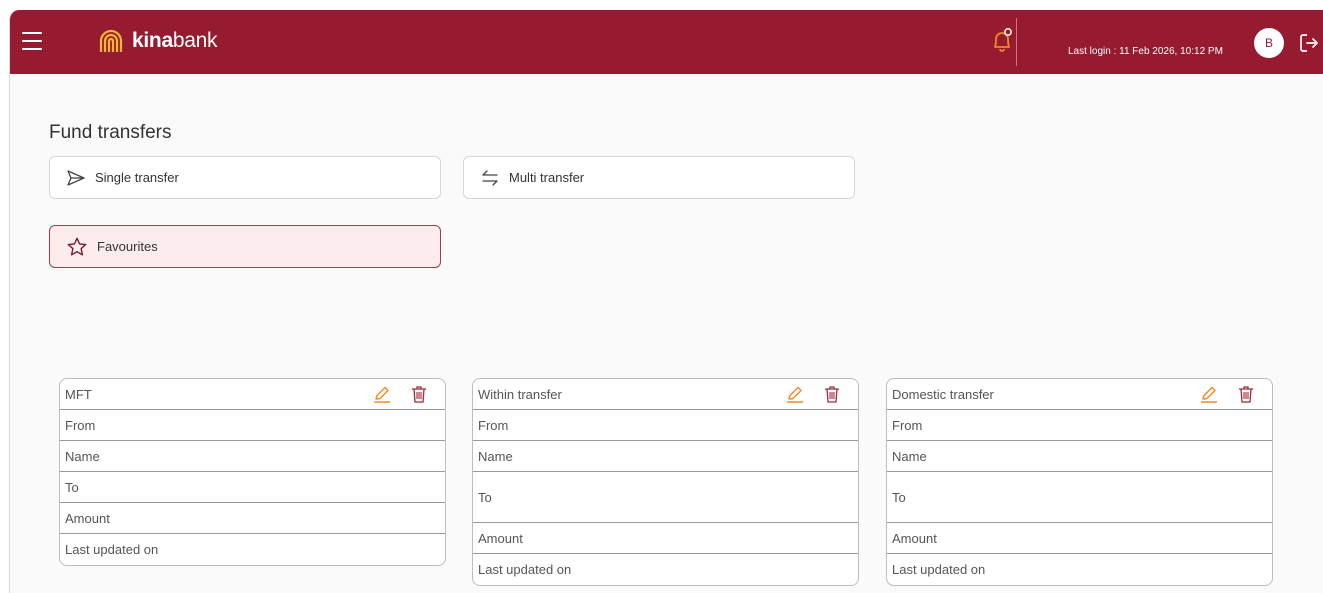 The image size is (1323, 593). Describe the element at coordinates (490, 177) in the screenshot. I see `swap-arrows-icon` at that location.